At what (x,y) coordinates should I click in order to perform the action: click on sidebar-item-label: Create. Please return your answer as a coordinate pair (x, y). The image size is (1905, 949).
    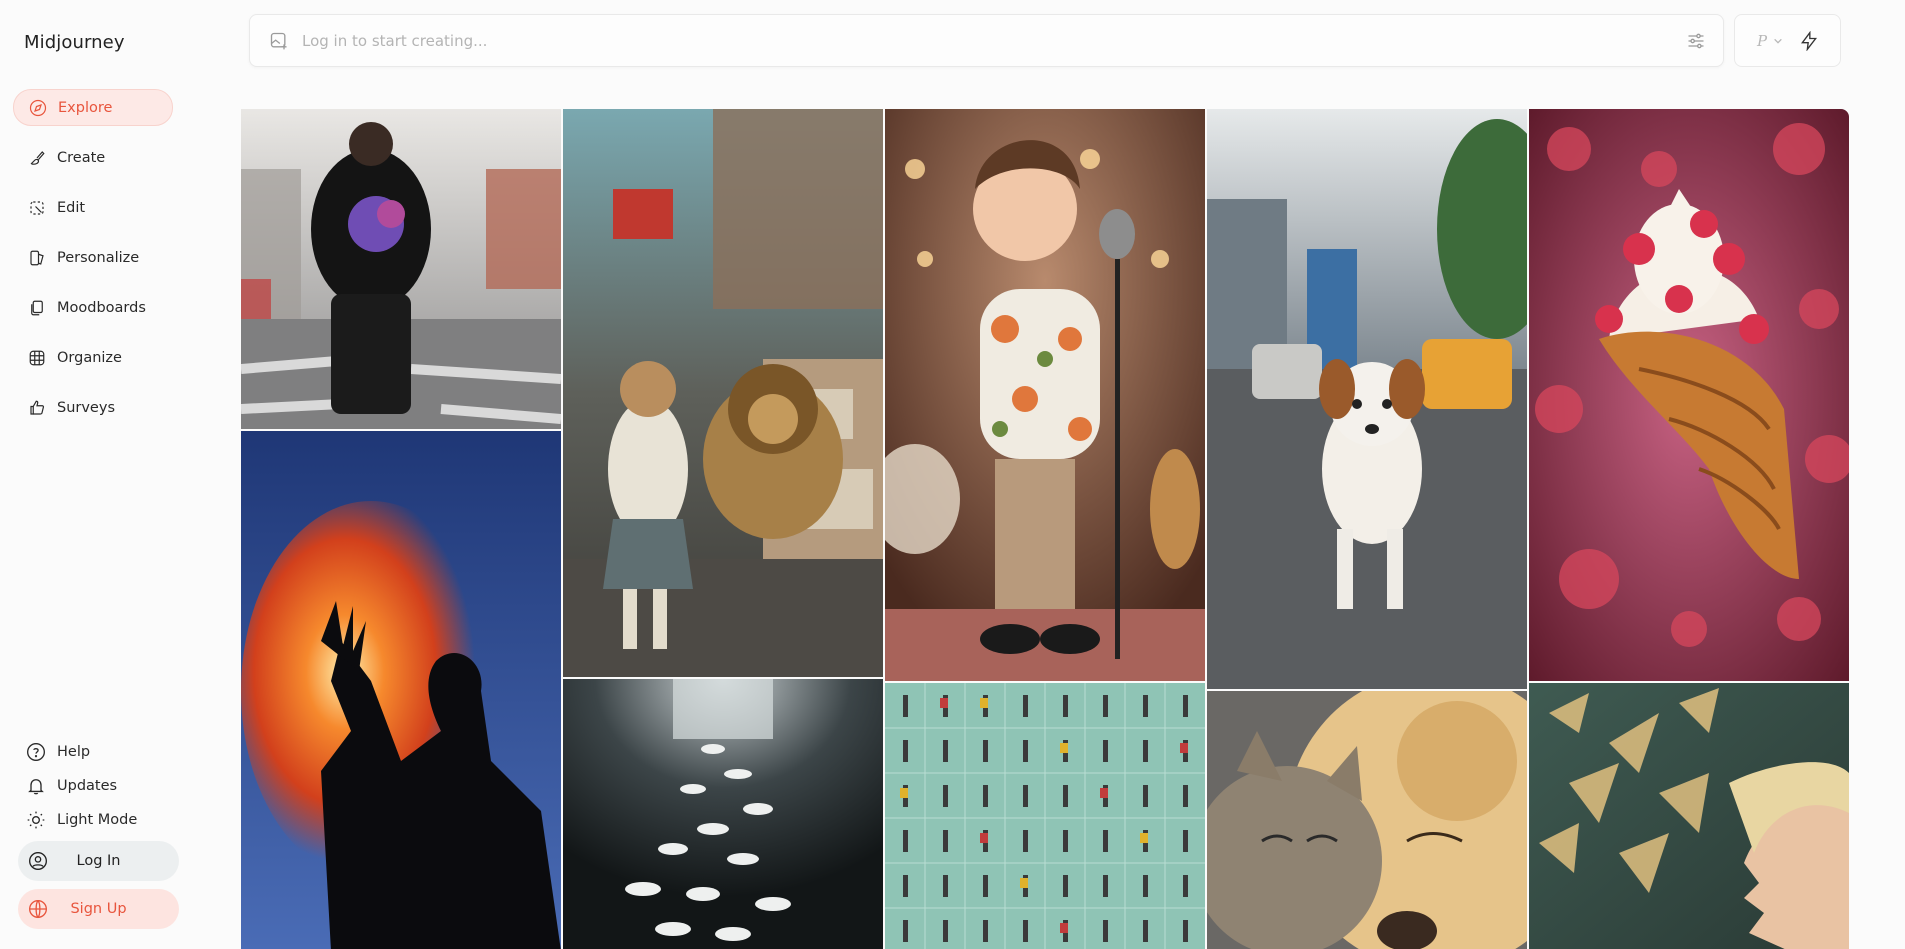
    Looking at the image, I should click on (81, 157).